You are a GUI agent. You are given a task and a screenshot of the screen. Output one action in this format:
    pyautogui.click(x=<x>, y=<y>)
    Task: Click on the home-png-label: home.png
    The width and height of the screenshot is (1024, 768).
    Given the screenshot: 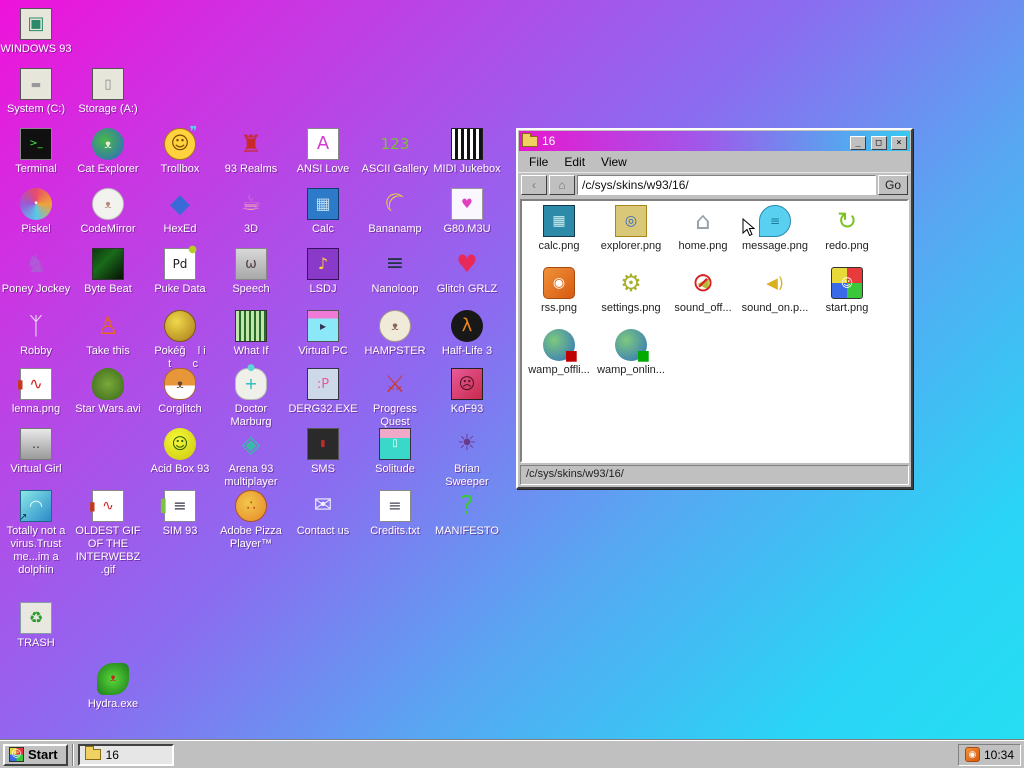 What is the action you would take?
    pyautogui.click(x=703, y=246)
    